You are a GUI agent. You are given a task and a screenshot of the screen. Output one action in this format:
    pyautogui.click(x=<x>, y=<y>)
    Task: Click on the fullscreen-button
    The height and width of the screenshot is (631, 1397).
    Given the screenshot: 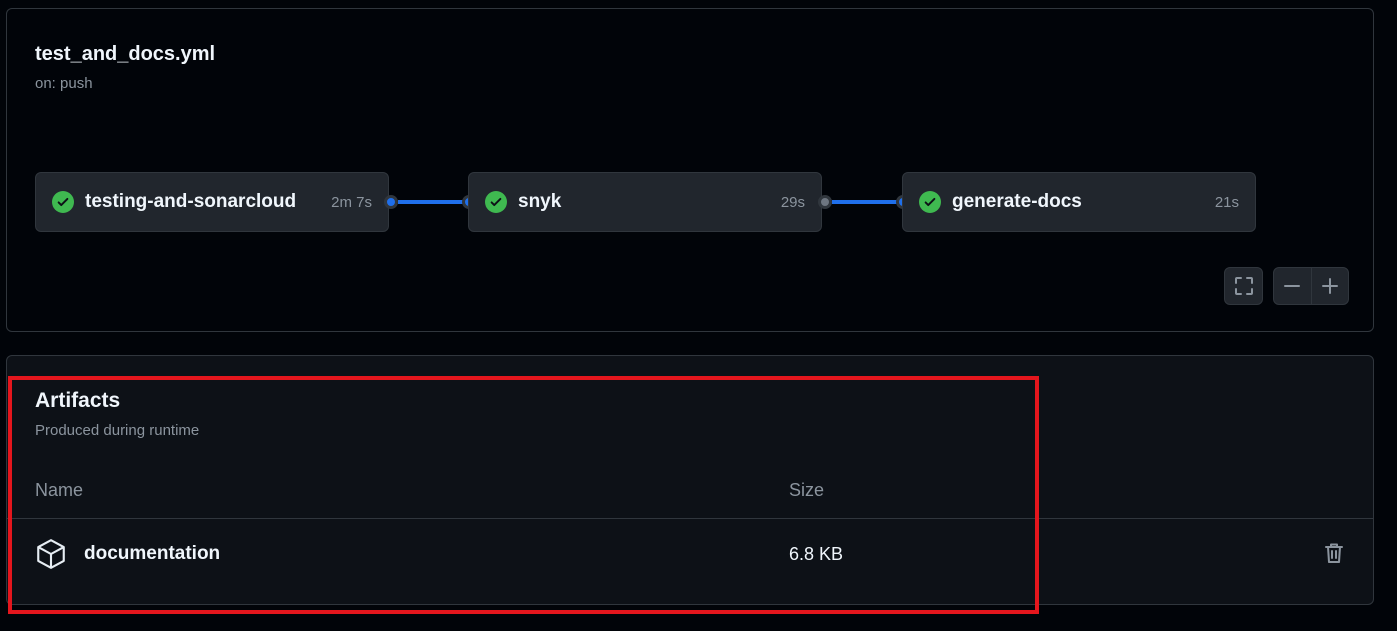 What is the action you would take?
    pyautogui.click(x=1243, y=286)
    